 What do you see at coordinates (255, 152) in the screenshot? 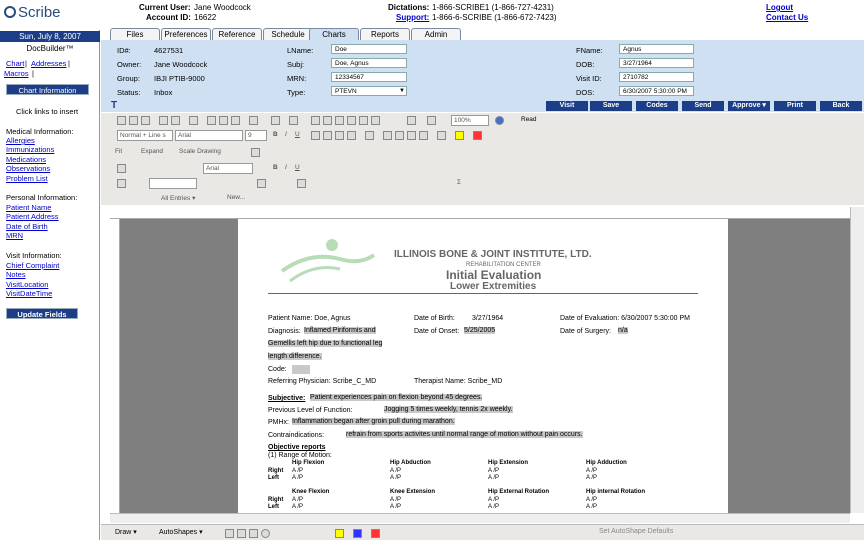
I see `canvas-wrap-icon` at bounding box center [255, 152].